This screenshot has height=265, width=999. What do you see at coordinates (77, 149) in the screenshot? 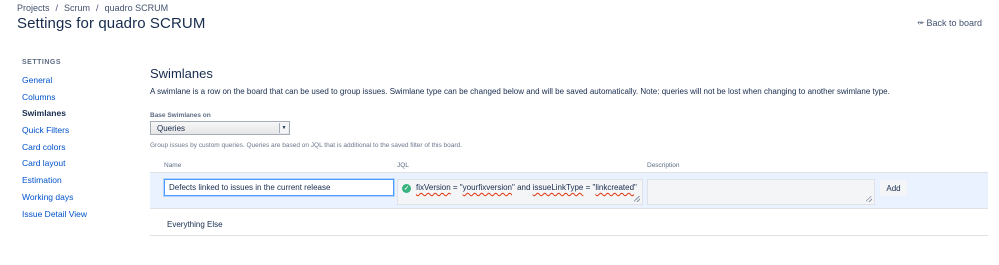
I see `sidebar-item-card-colors: Card colors` at bounding box center [77, 149].